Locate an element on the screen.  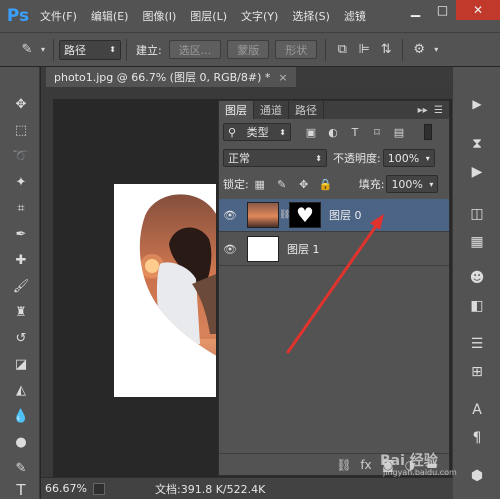
watermark-logo: Bai 经验 is located at coordinates (409, 461).